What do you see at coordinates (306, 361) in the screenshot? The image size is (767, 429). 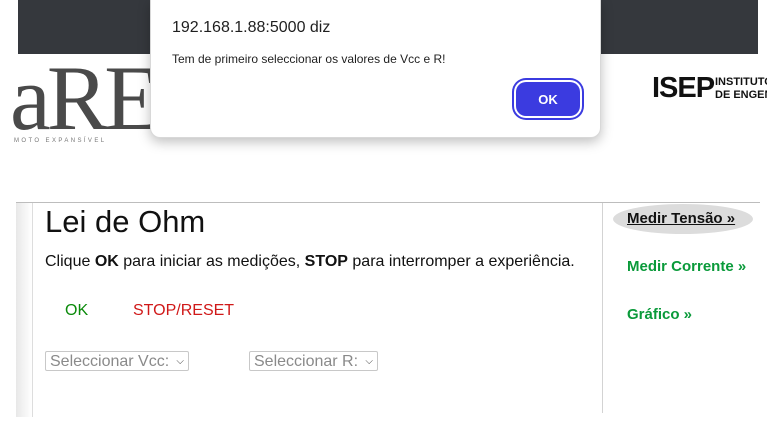 I see `r-select-value: Seleccionar R:` at bounding box center [306, 361].